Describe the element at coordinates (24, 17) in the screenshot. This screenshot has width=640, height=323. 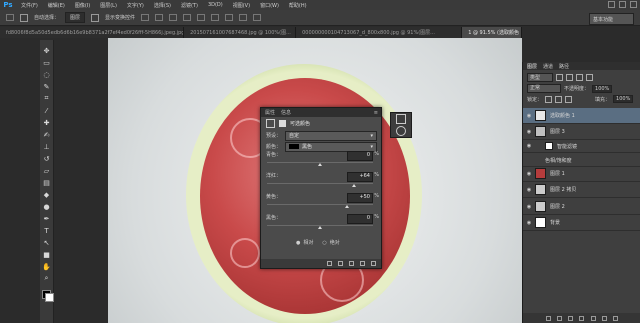
I see `auto-select-checkbox` at that location.